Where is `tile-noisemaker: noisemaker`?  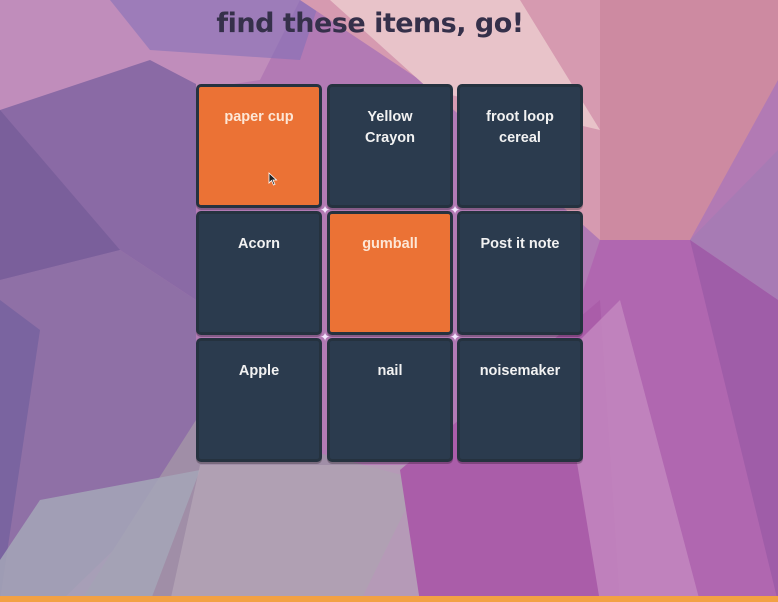 tile-noisemaker: noisemaker is located at coordinates (520, 400).